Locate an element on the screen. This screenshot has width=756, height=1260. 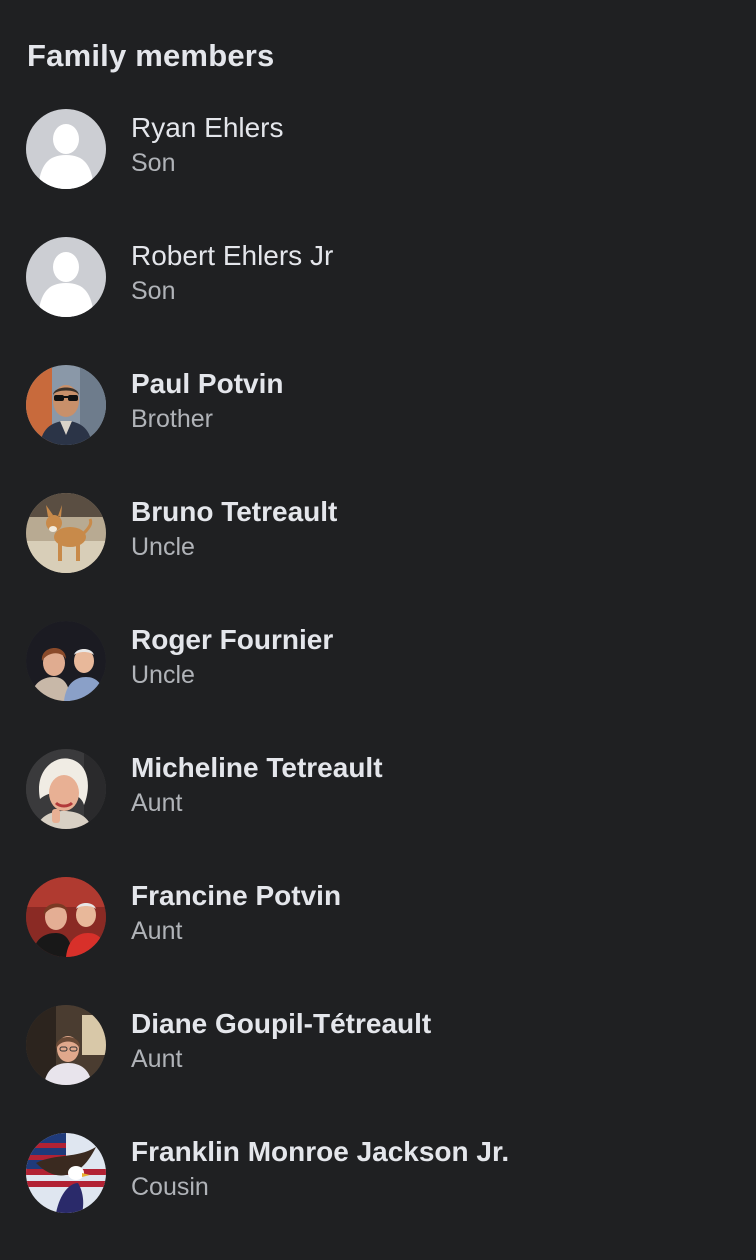
member-relation: Brother is located at coordinates (172, 419).